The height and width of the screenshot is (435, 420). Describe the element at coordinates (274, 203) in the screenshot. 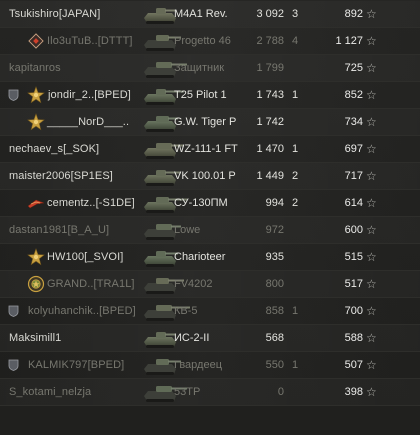

I see `damage-value: 994` at that location.